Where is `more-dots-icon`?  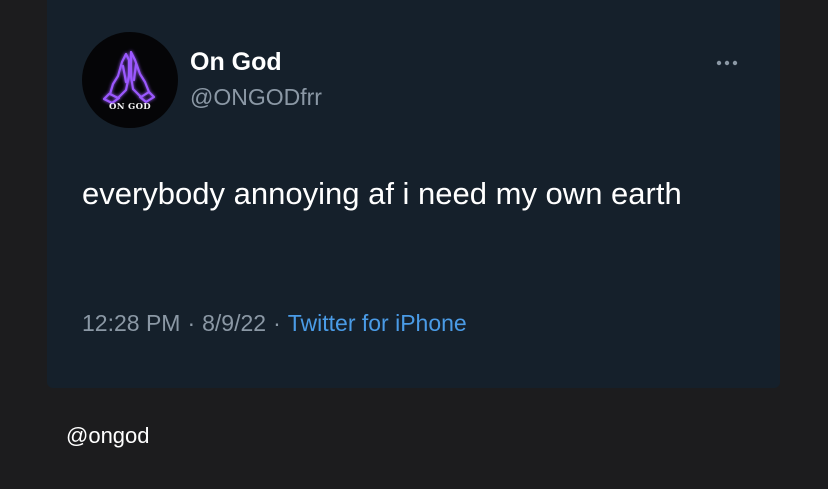 more-dots-icon is located at coordinates (727, 63).